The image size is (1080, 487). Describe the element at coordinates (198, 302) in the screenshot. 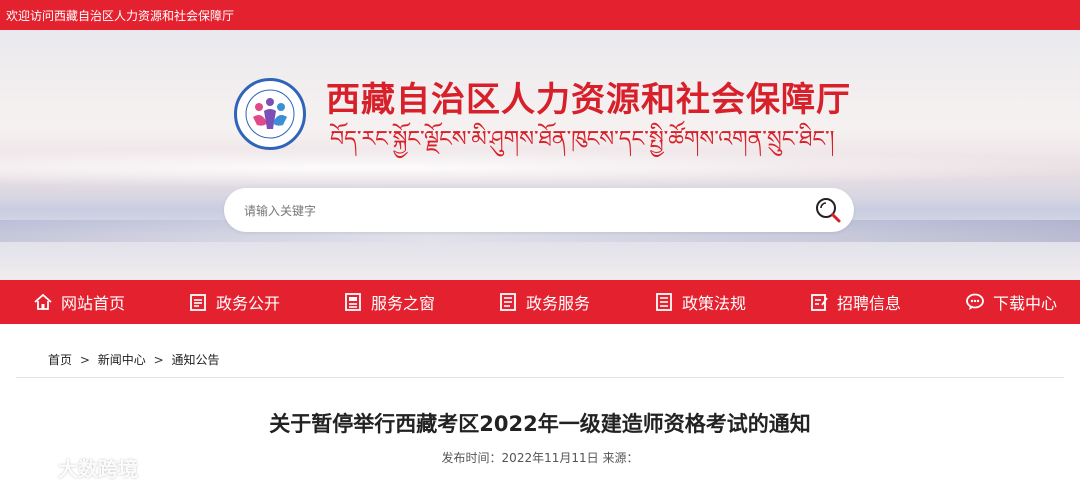

I see `clipboard-icon` at that location.